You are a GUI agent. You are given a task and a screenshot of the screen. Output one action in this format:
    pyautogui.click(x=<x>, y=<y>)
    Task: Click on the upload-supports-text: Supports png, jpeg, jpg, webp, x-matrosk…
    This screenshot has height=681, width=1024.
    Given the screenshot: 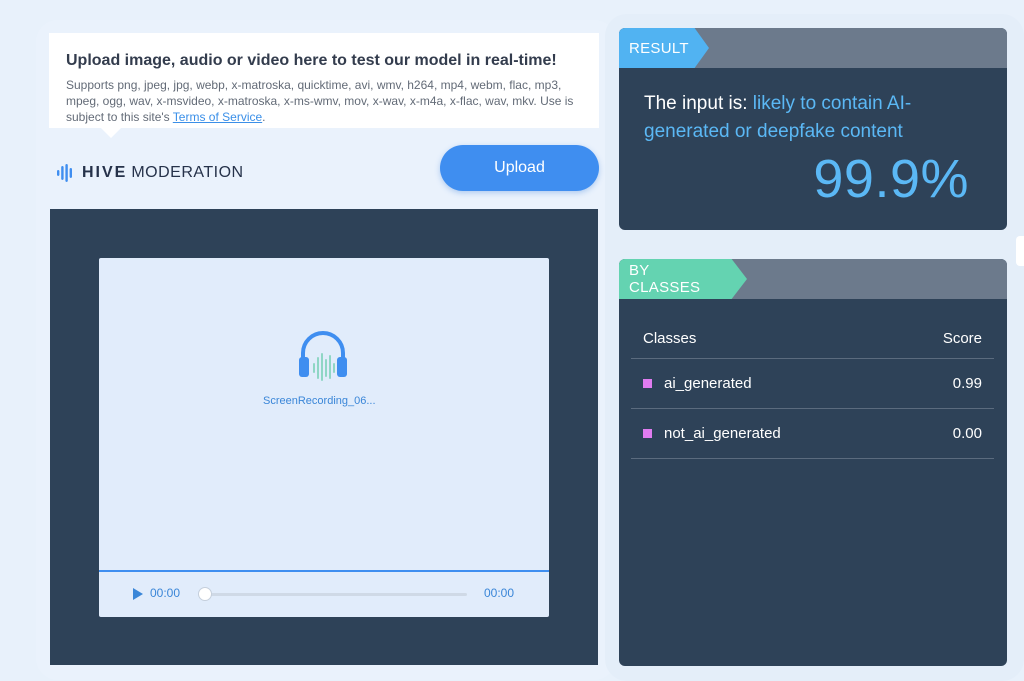 What is the action you would take?
    pyautogui.click(x=324, y=101)
    